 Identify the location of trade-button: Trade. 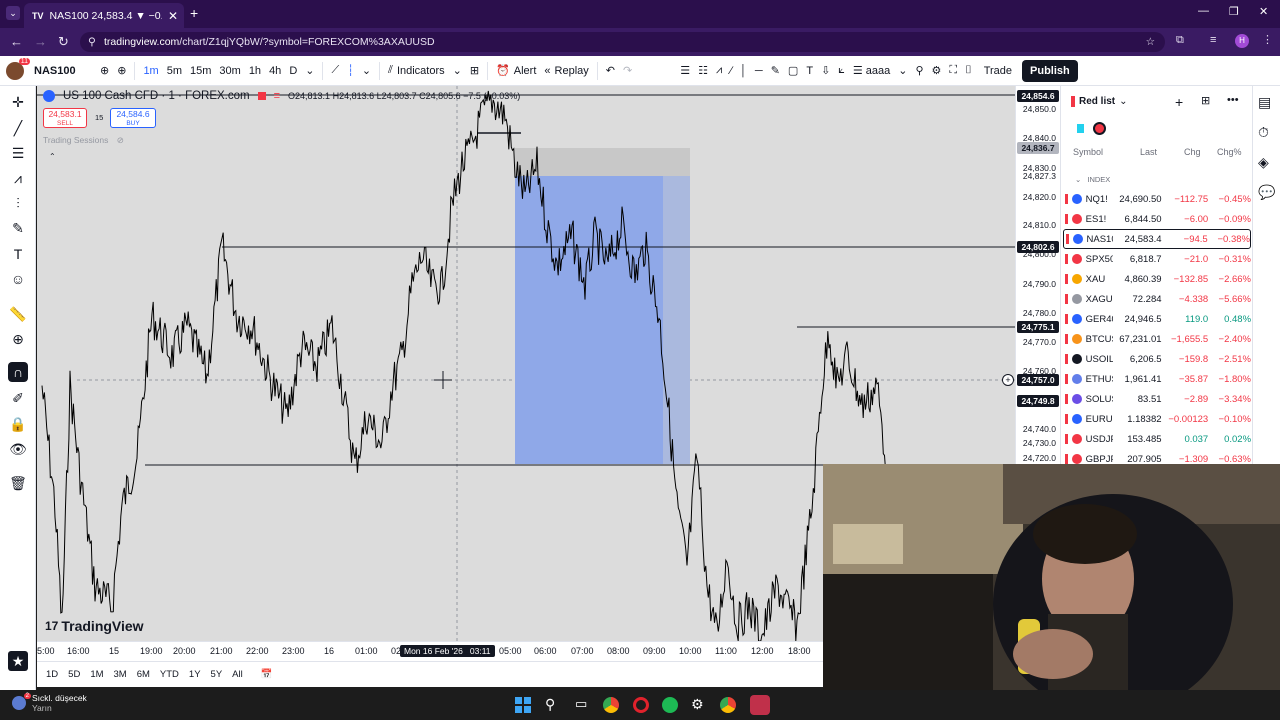
(998, 71).